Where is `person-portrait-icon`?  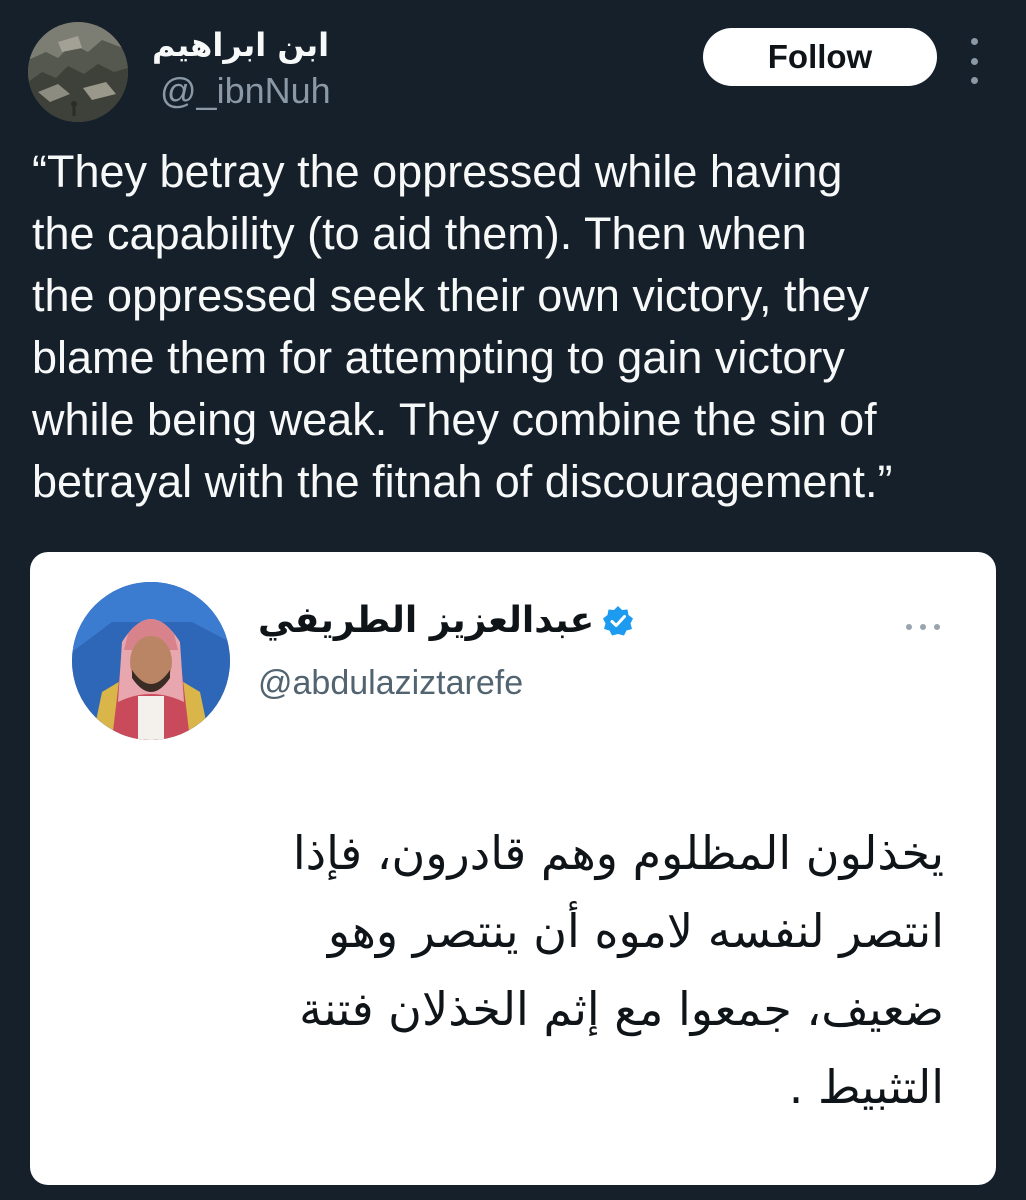 person-portrait-icon is located at coordinates (151, 661).